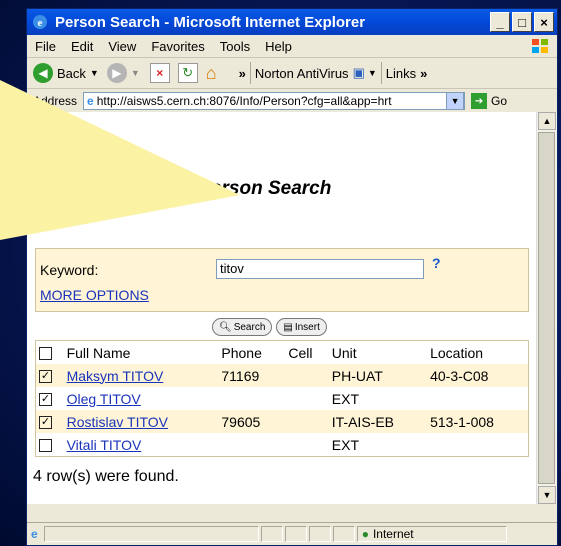 Image resolution: width=561 pixels, height=546 pixels. Describe the element at coordinates (457, 352) in the screenshot. I see `col-location: Location` at that location.